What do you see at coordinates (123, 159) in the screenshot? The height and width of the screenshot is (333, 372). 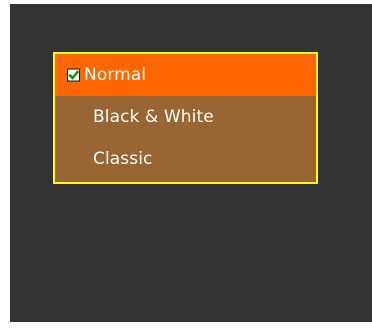 I see `menu-item-label: Classic` at bounding box center [123, 159].